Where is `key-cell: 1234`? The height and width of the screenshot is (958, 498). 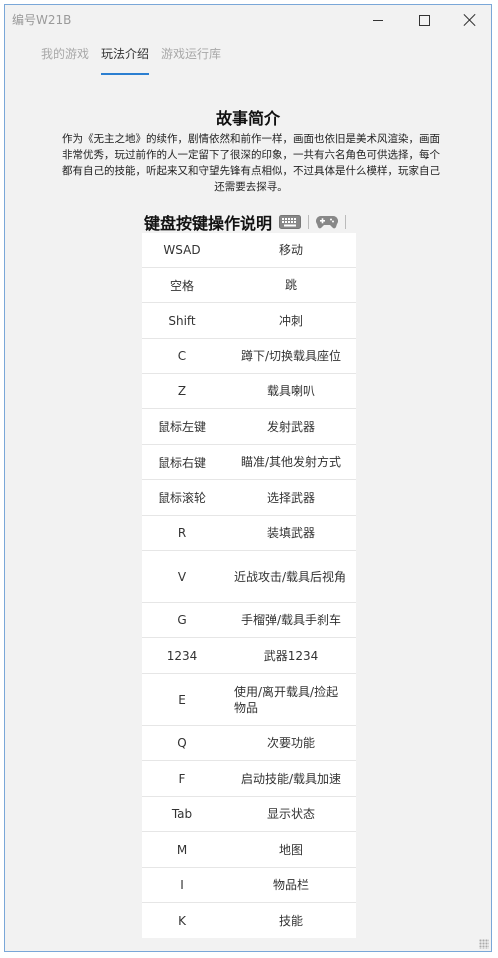 key-cell: 1234 is located at coordinates (182, 655).